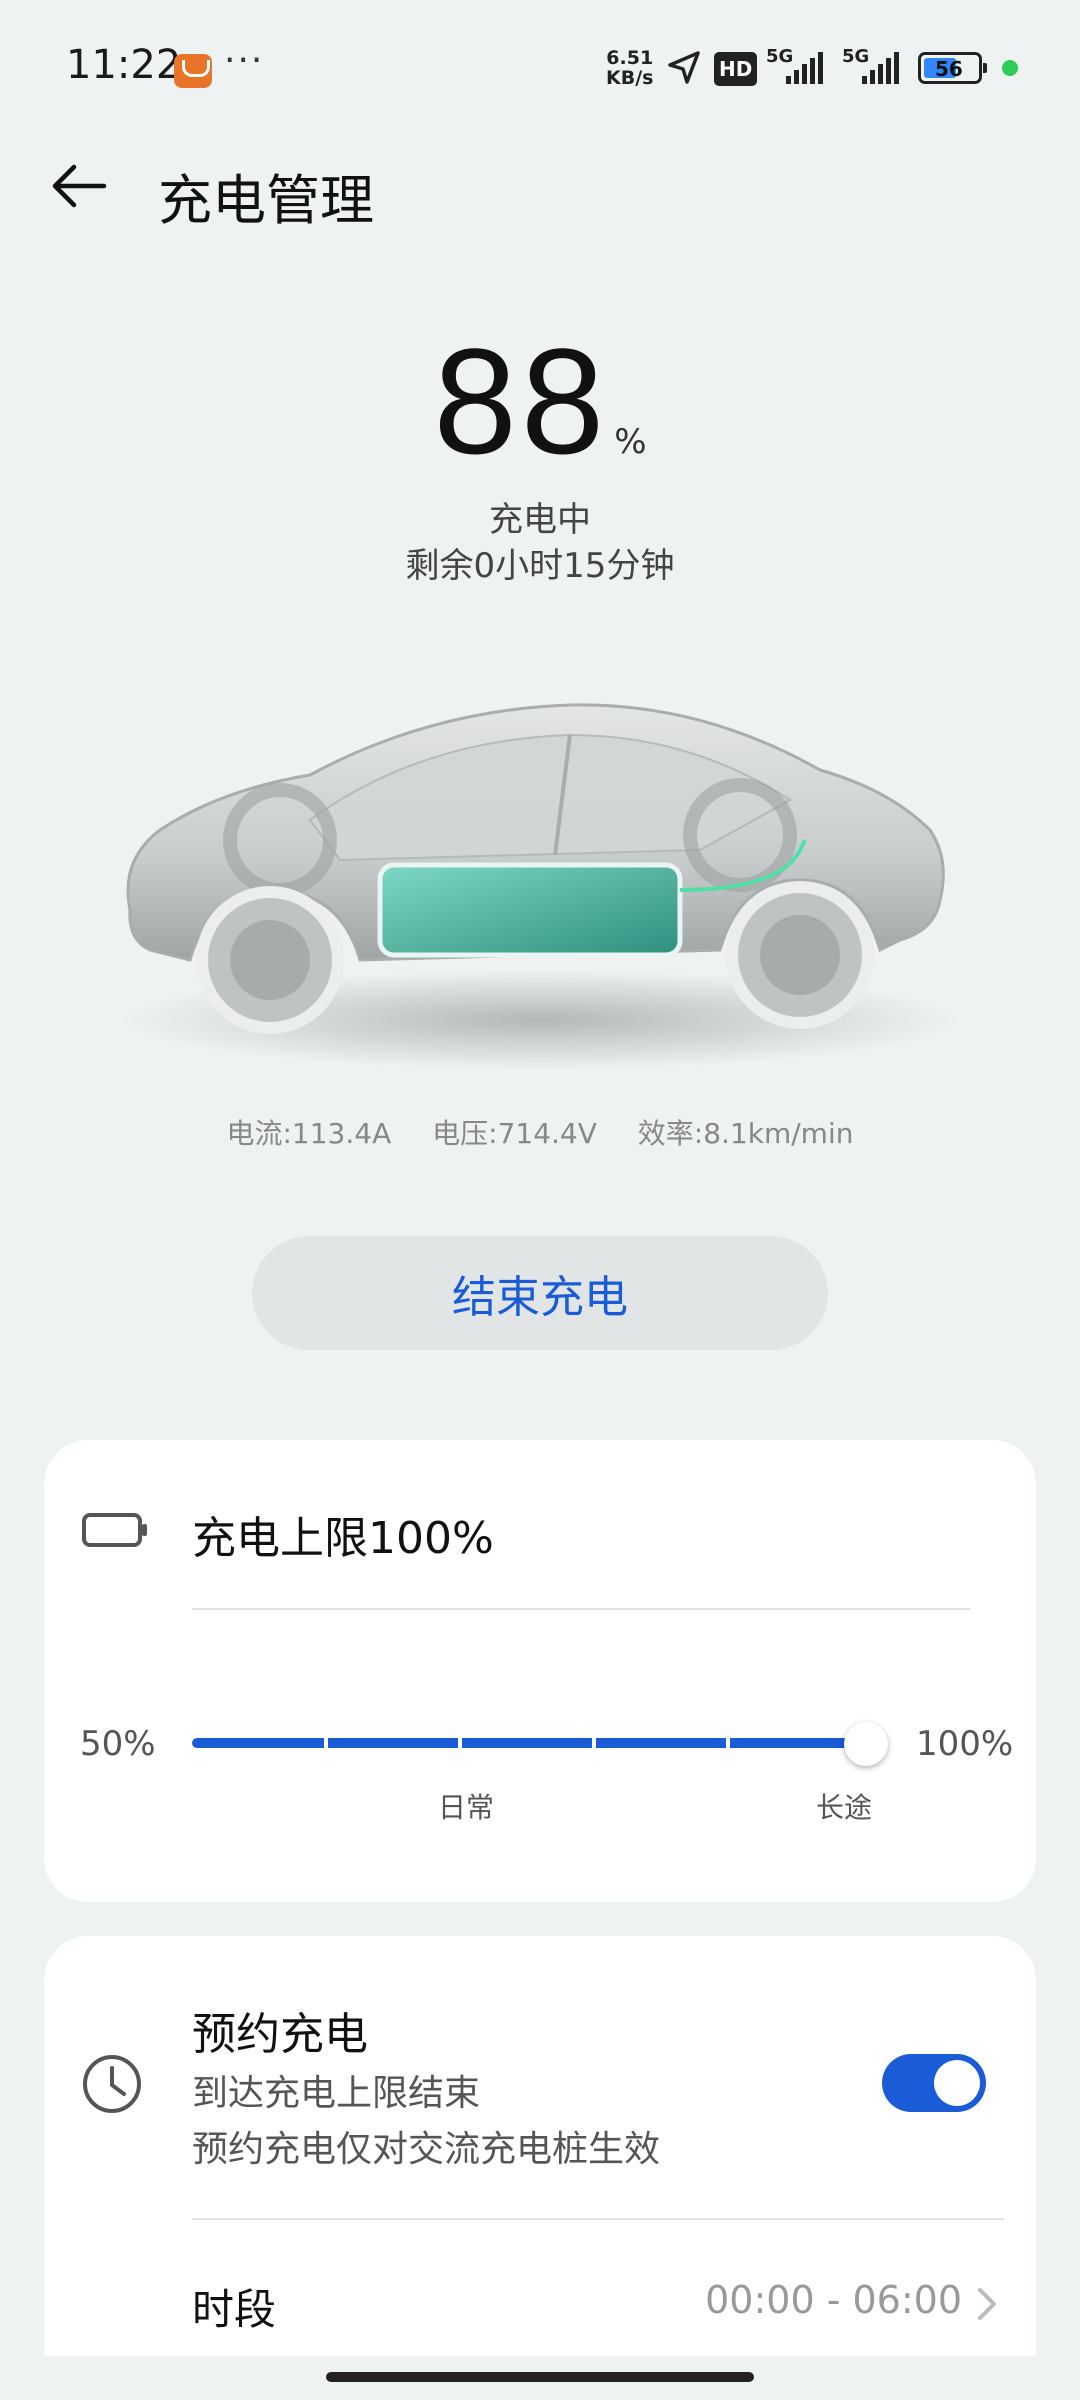 The image size is (1080, 2400). I want to click on charge-percent-display: 88%, so click(540, 401).